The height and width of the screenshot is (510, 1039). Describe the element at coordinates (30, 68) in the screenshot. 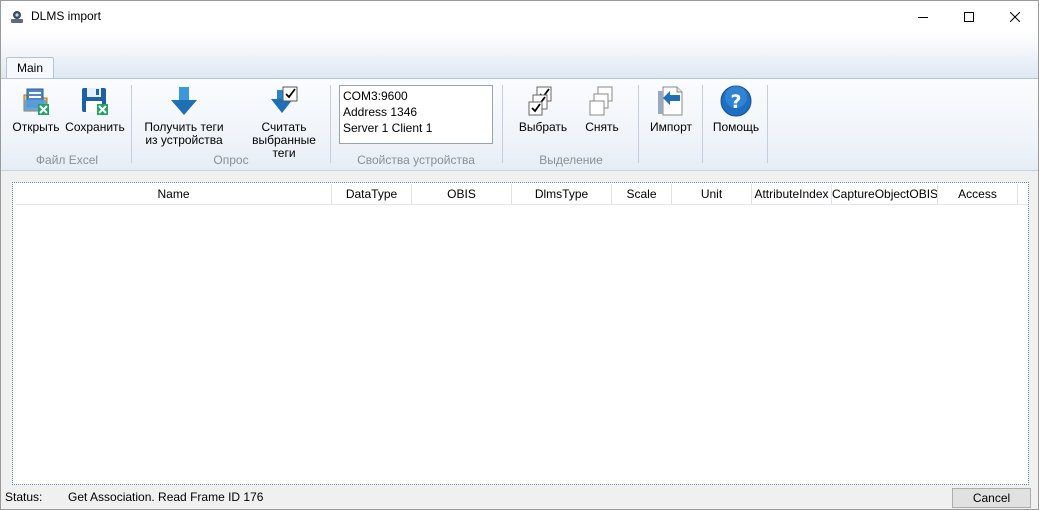

I see `tab-main: Main` at that location.